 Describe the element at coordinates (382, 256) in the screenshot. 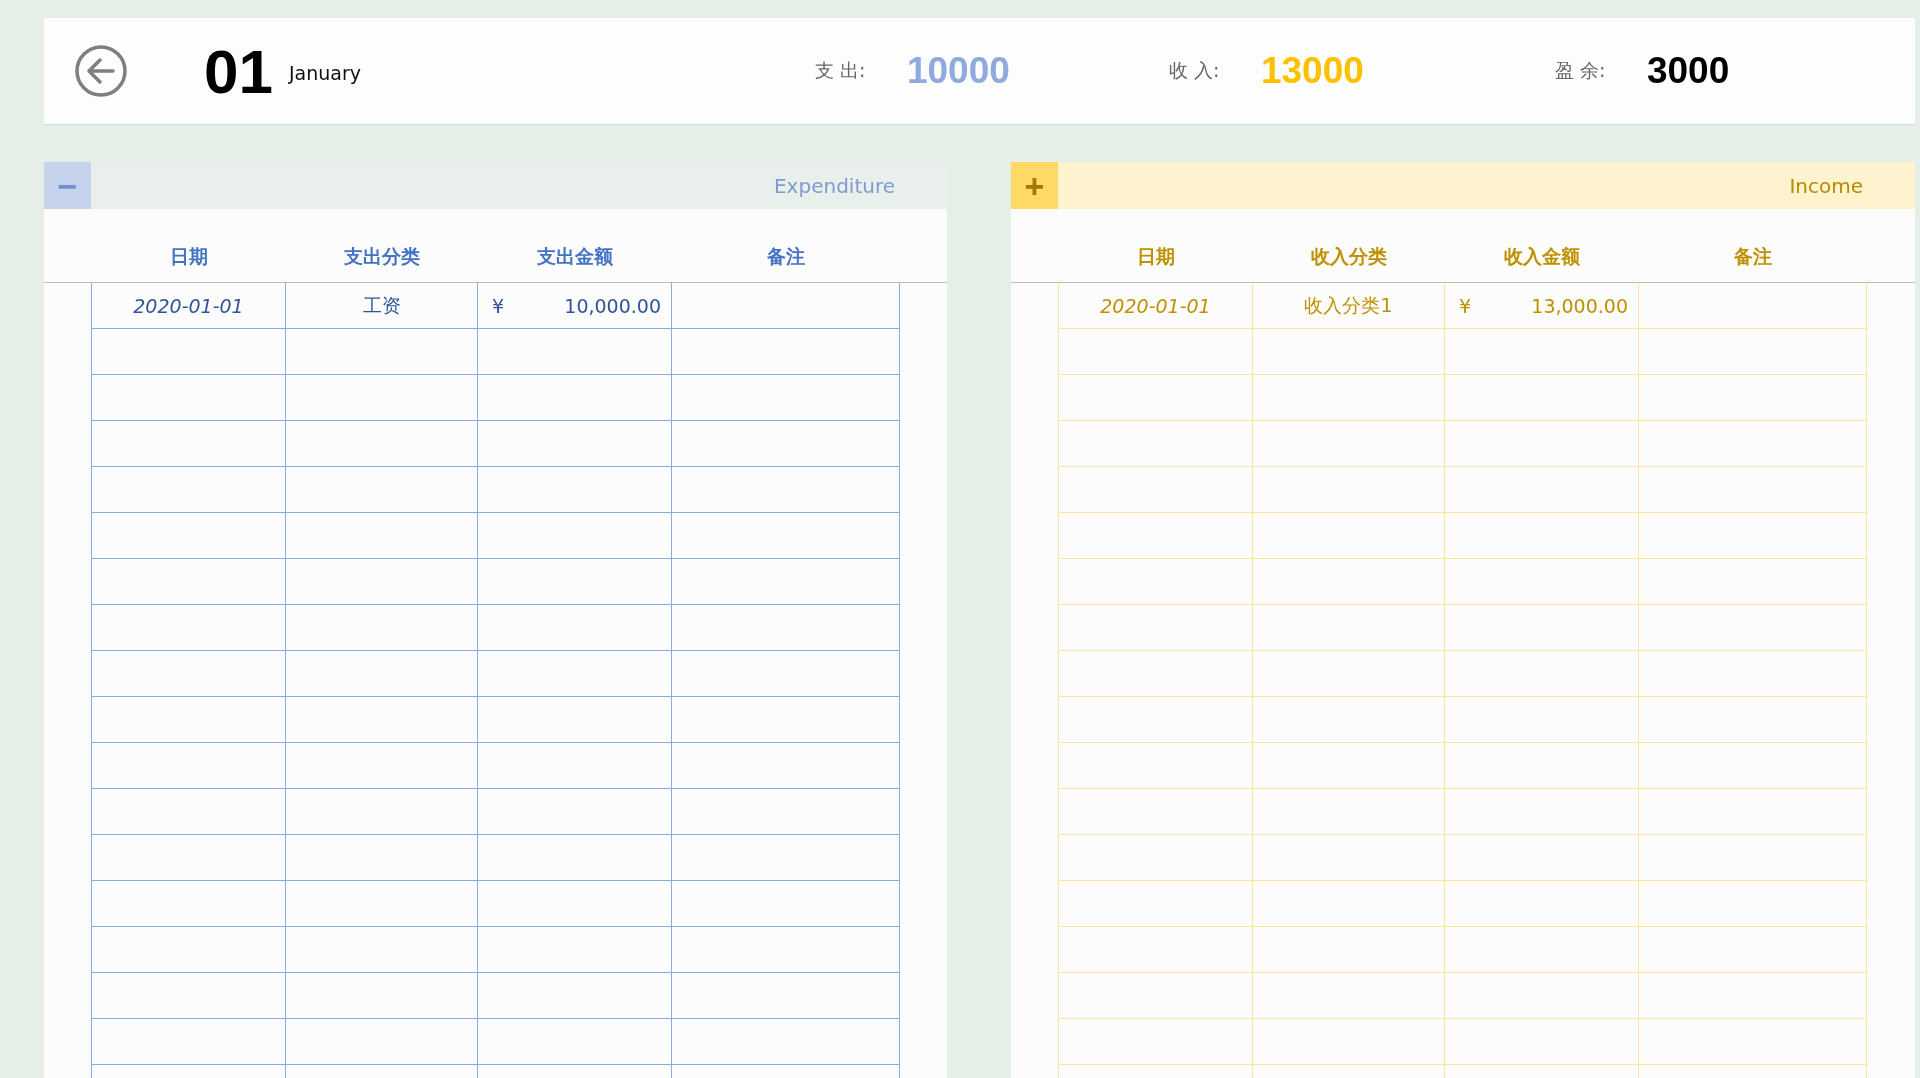

I see `column-header: 支出分类` at that location.